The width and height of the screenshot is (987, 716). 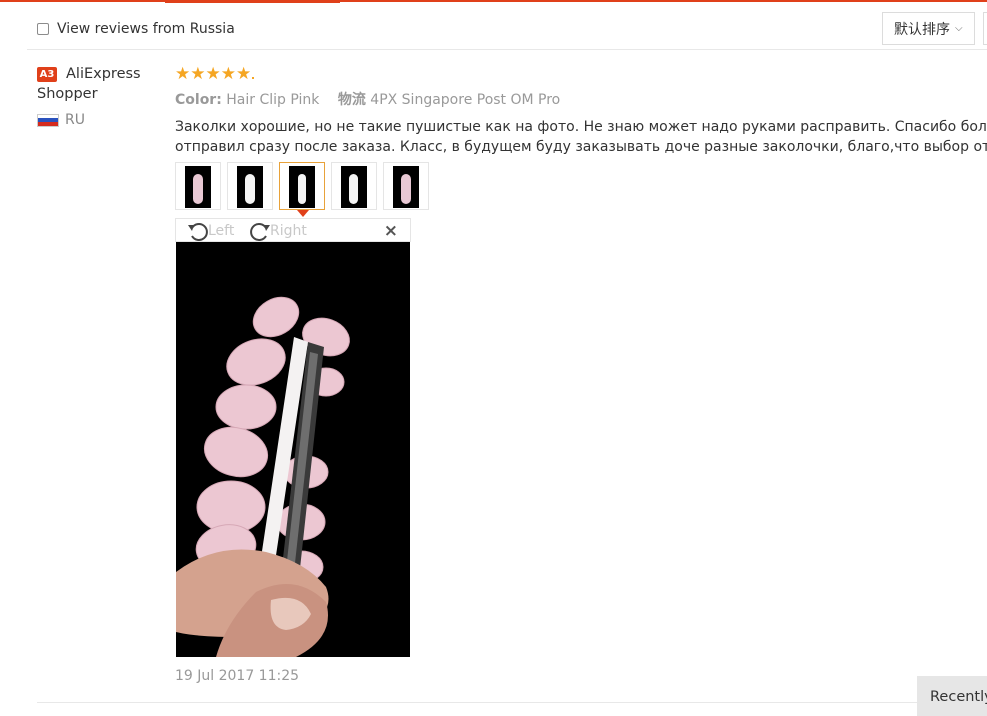 What do you see at coordinates (252, 1) in the screenshot?
I see `active-tab-indicator` at bounding box center [252, 1].